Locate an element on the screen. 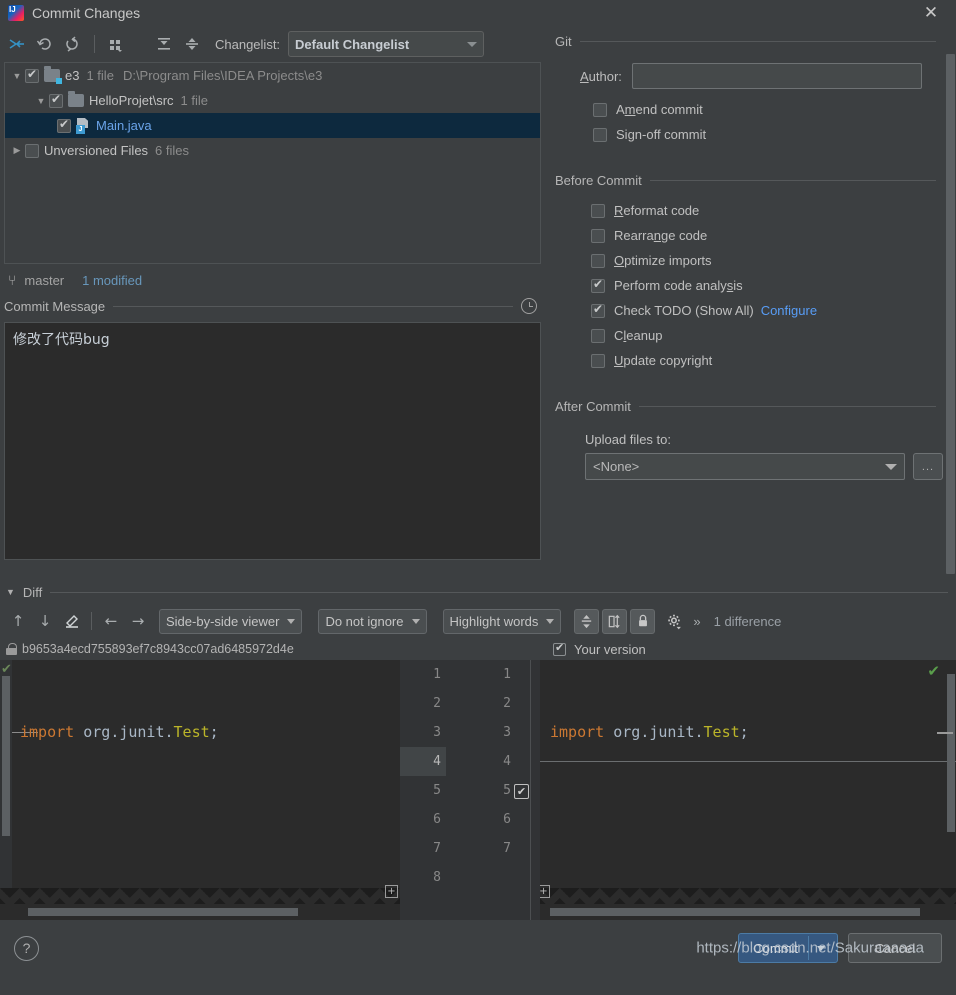 Image resolution: width=956 pixels, height=995 pixels. code-line: import org.junit.Test; is located at coordinates (649, 732).